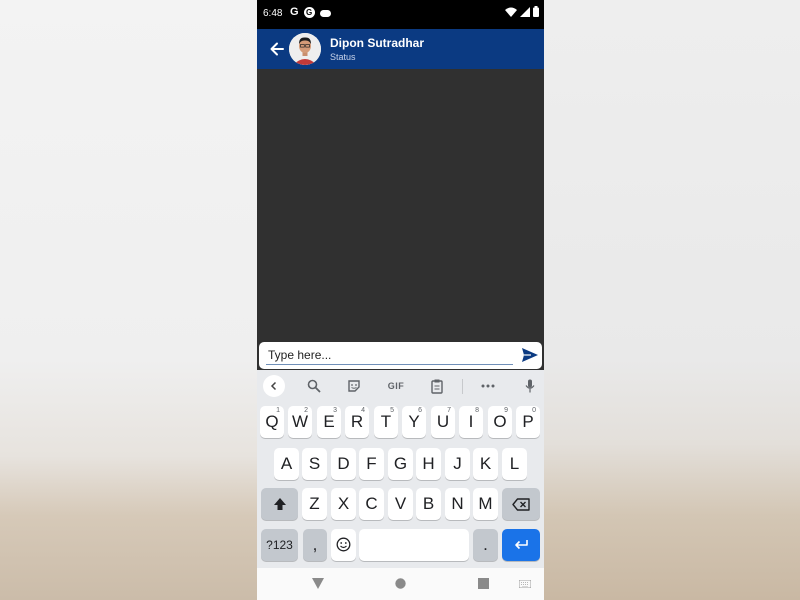 This screenshot has height=600, width=800. I want to click on key-e: 3E, so click(329, 422).